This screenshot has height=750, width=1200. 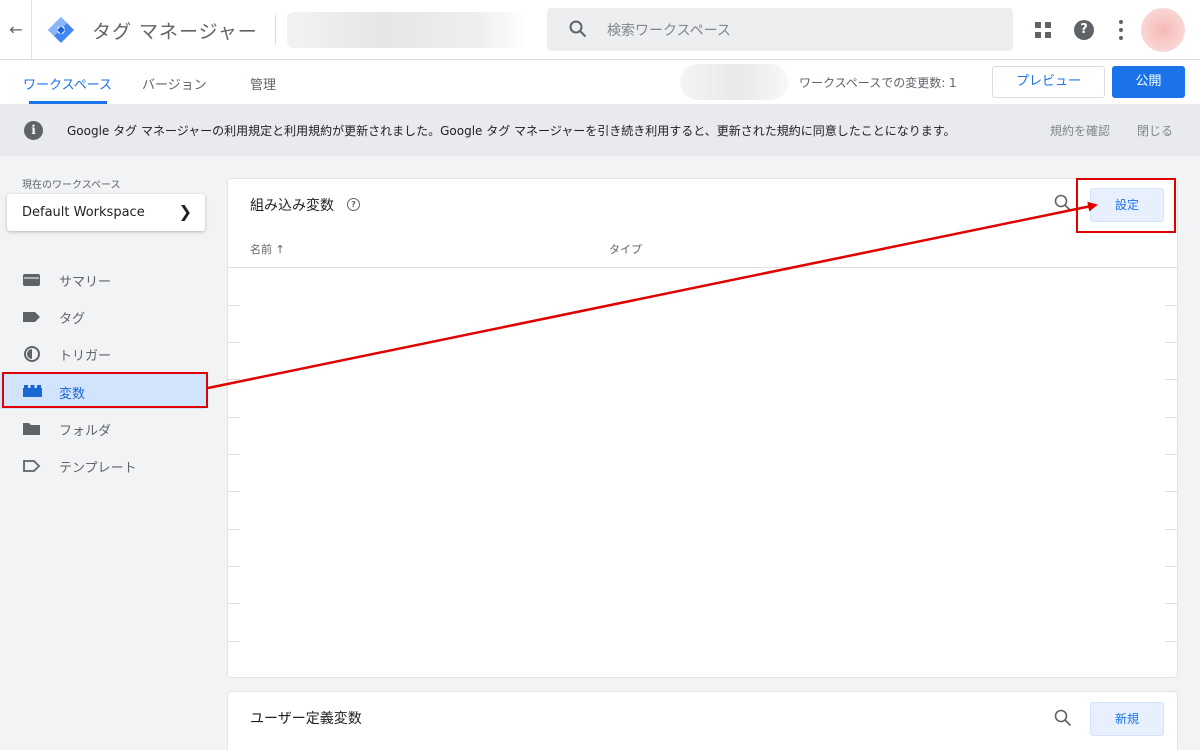 I want to click on sidebar-item-label: フォルダ, so click(x=85, y=431).